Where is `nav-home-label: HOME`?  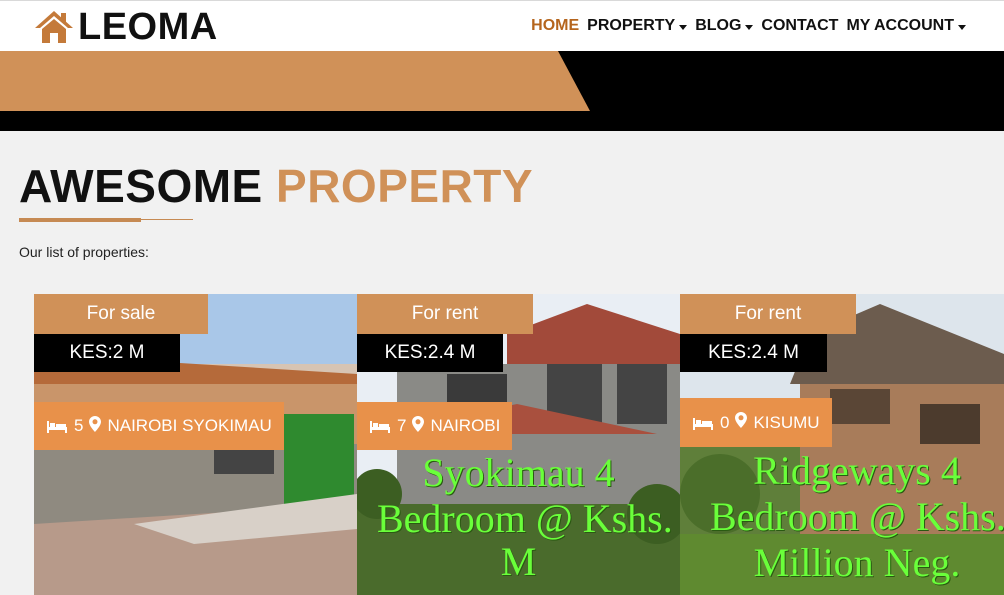 nav-home-label: HOME is located at coordinates (555, 25).